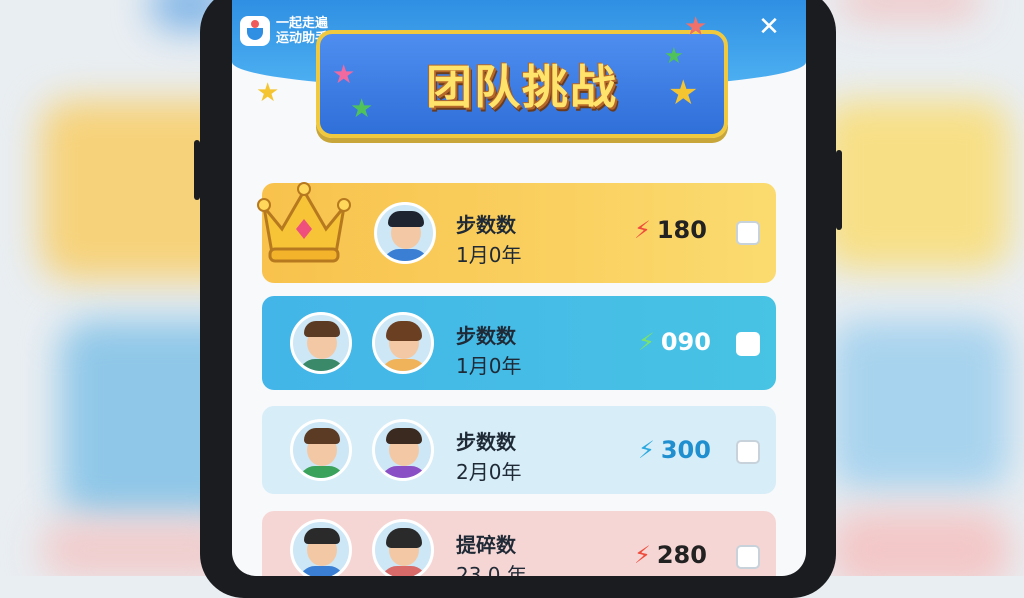 This screenshot has height=598, width=1024. Describe the element at coordinates (302, 23) in the screenshot. I see `app-logo-line1: 一起走遍` at that location.